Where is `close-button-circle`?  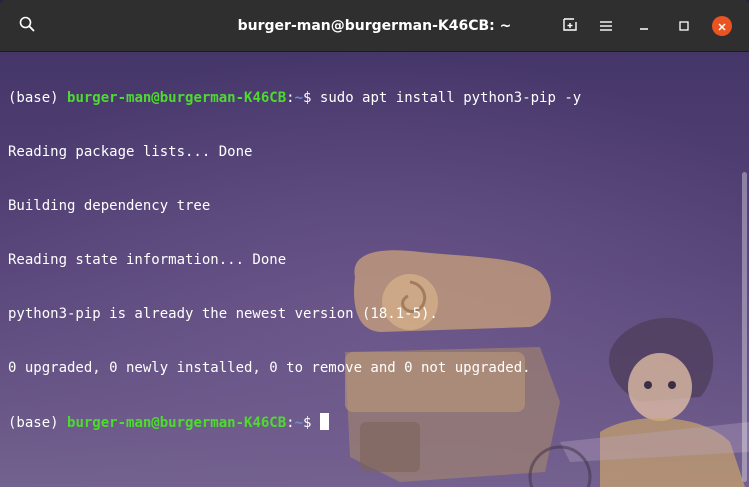 close-button-circle is located at coordinates (722, 26).